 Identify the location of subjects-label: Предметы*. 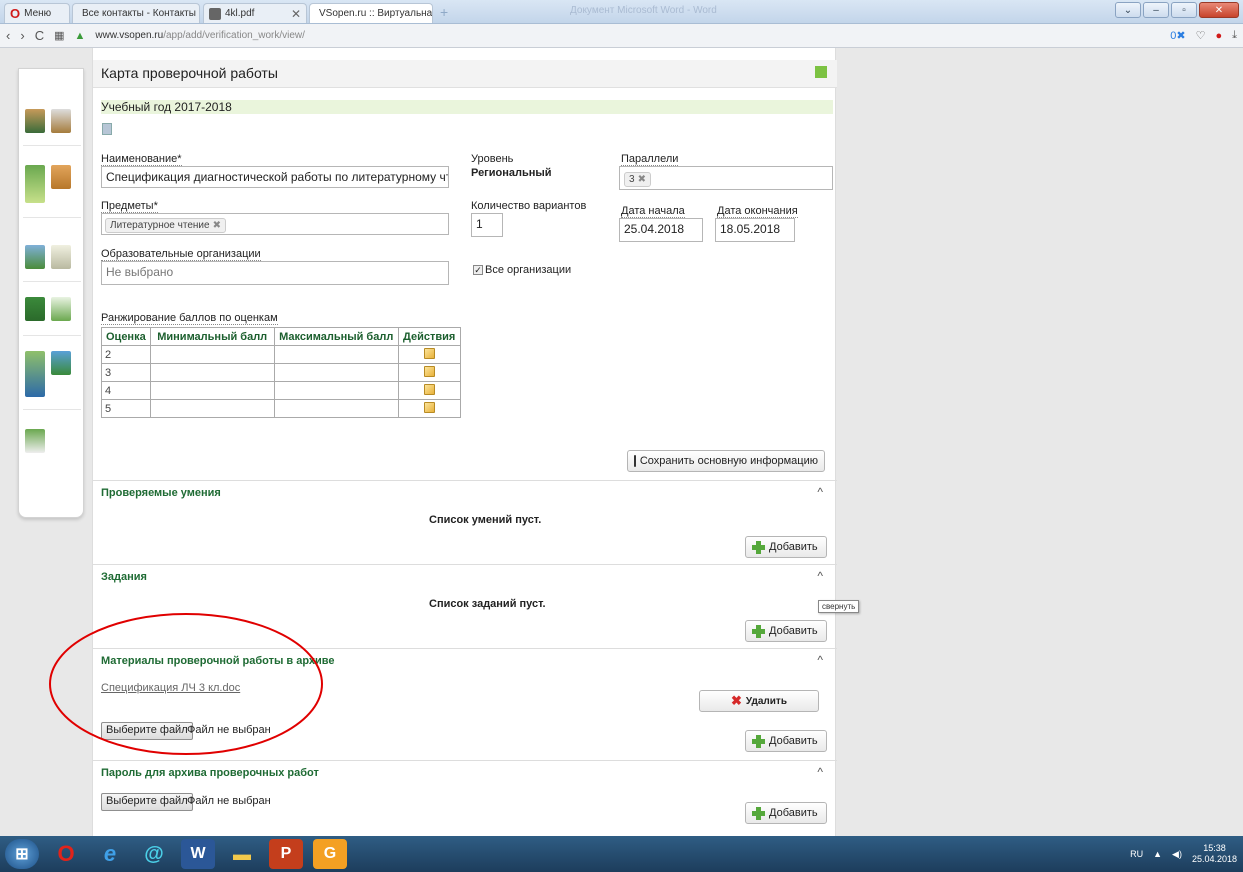
(129, 206).